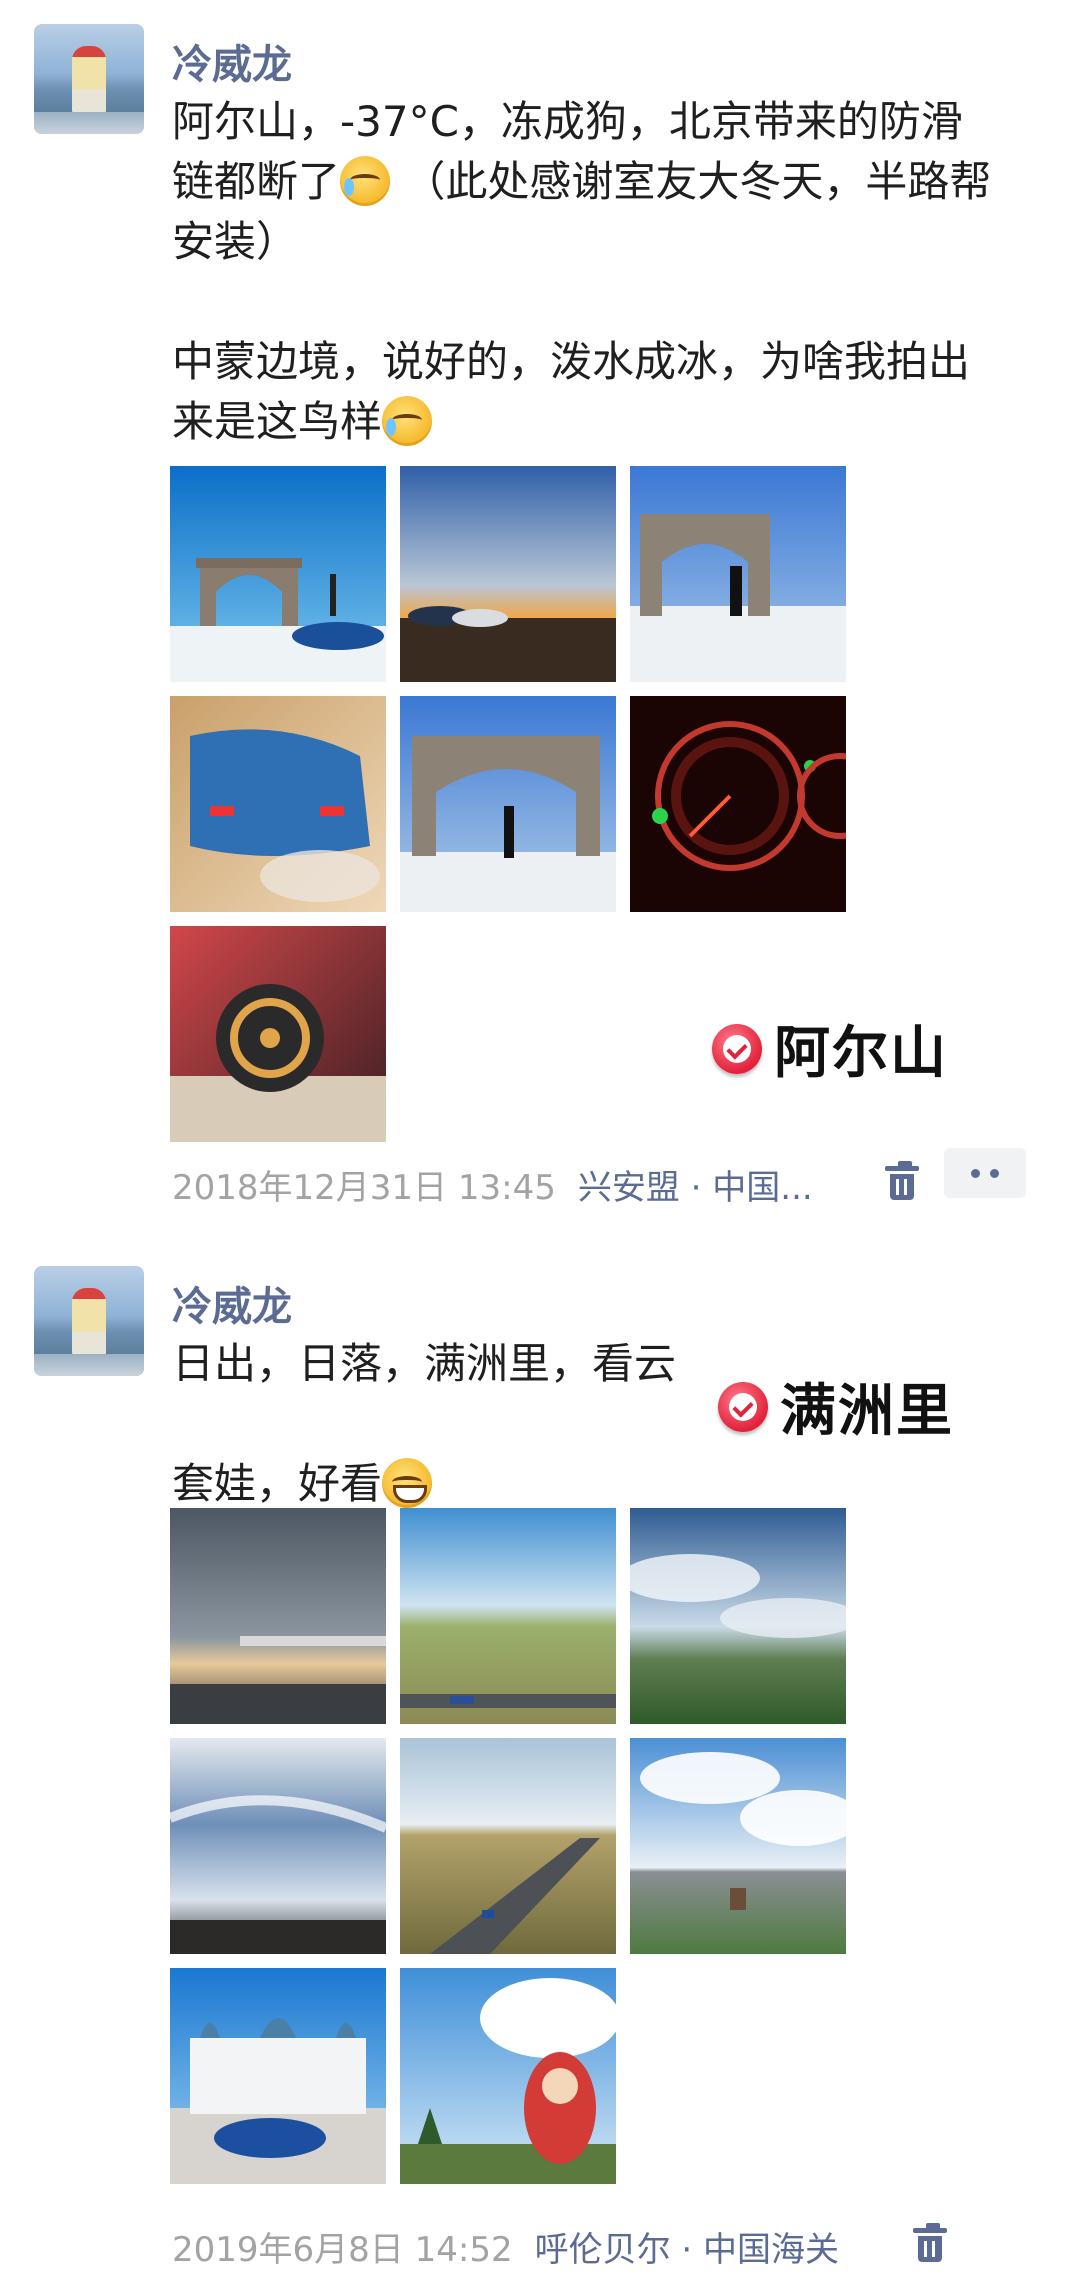 This screenshot has width=1080, height=2293. I want to click on text-line: （此处感谢室友大冬天，半路帮, so click(697, 181).